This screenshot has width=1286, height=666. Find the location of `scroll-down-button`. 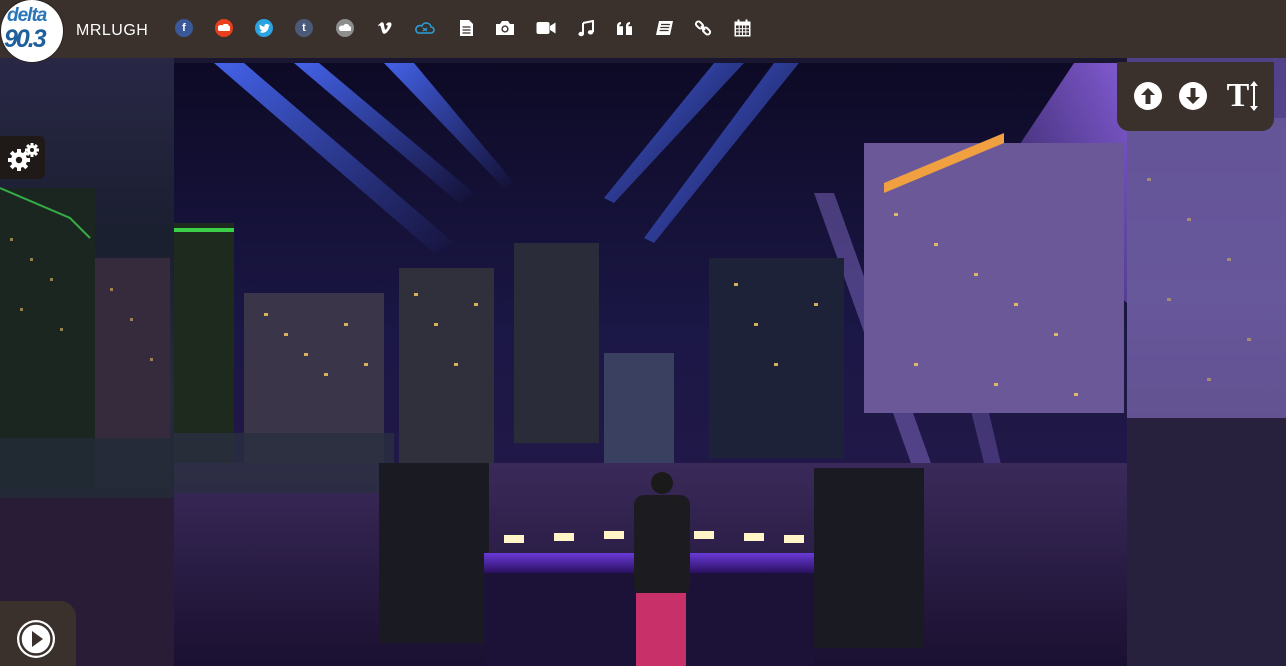

scroll-down-button is located at coordinates (1193, 96).